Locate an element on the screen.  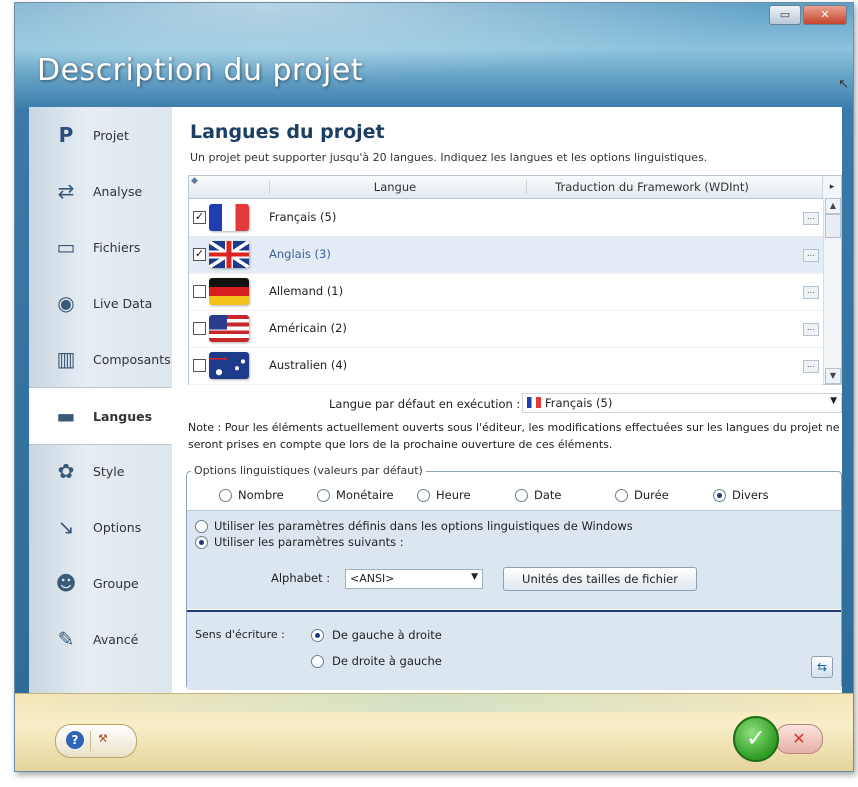
advanced-icon: ✎ is located at coordinates (66, 639).